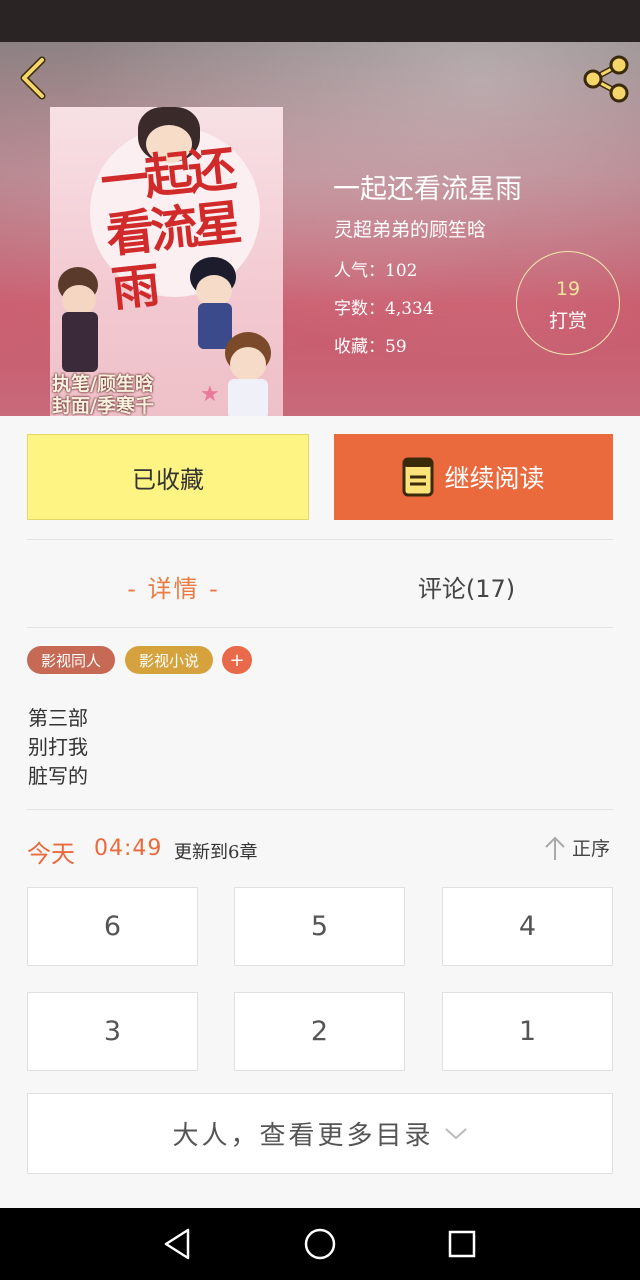  Describe the element at coordinates (494, 478) in the screenshot. I see `continue-reading-label: 继续阅读` at that location.